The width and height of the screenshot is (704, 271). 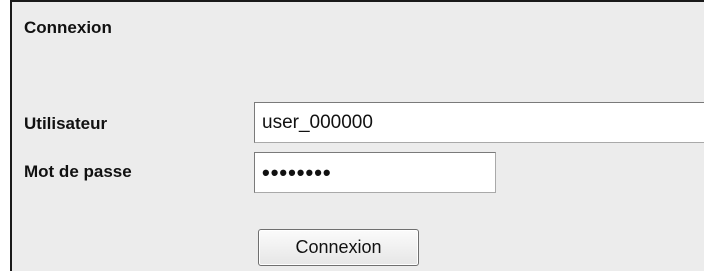 I want to click on password-label: Mot de passe, so click(x=78, y=171).